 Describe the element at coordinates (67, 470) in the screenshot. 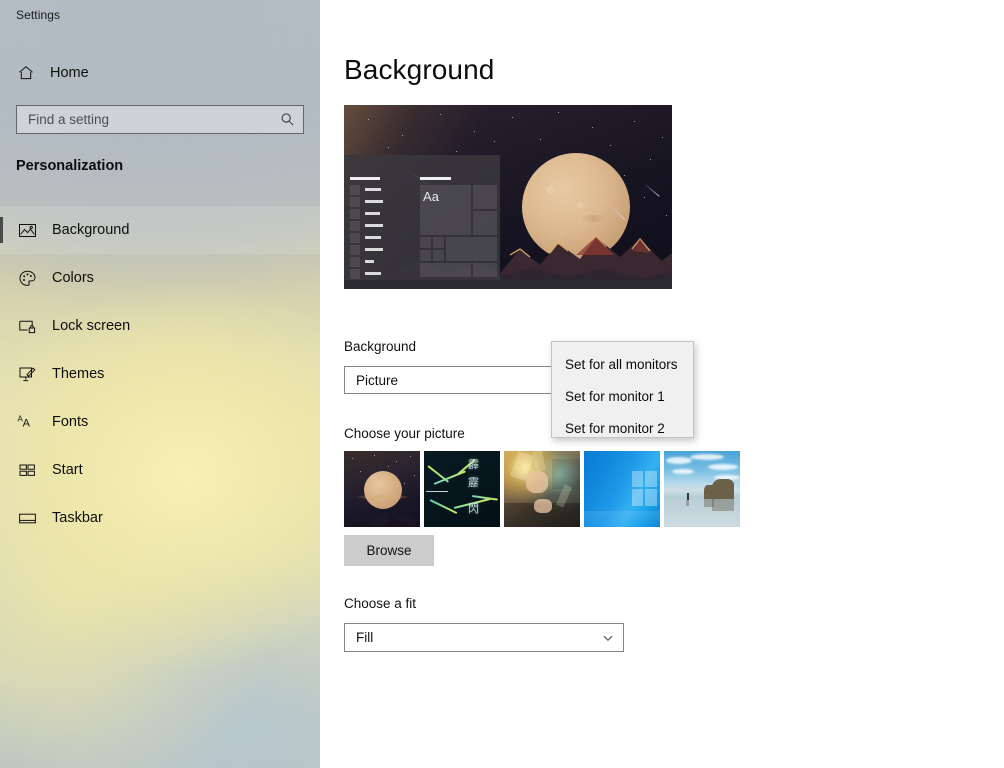

I see `sidebar-item-start-label: Start` at that location.